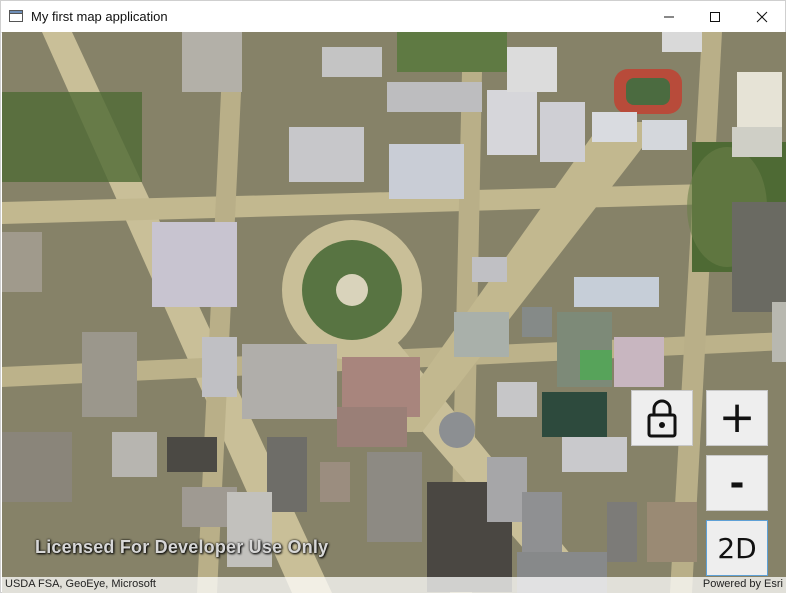 The height and width of the screenshot is (593, 786). I want to click on maximize-icon, so click(715, 16).